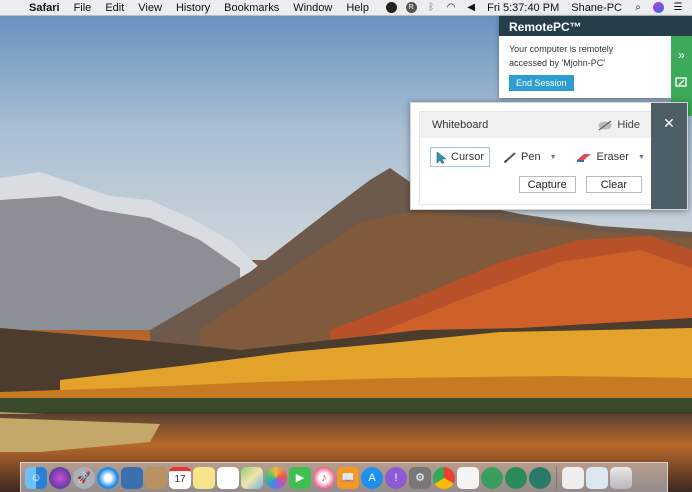  Describe the element at coordinates (573, 477) in the screenshot. I see `documents-icon` at that location.